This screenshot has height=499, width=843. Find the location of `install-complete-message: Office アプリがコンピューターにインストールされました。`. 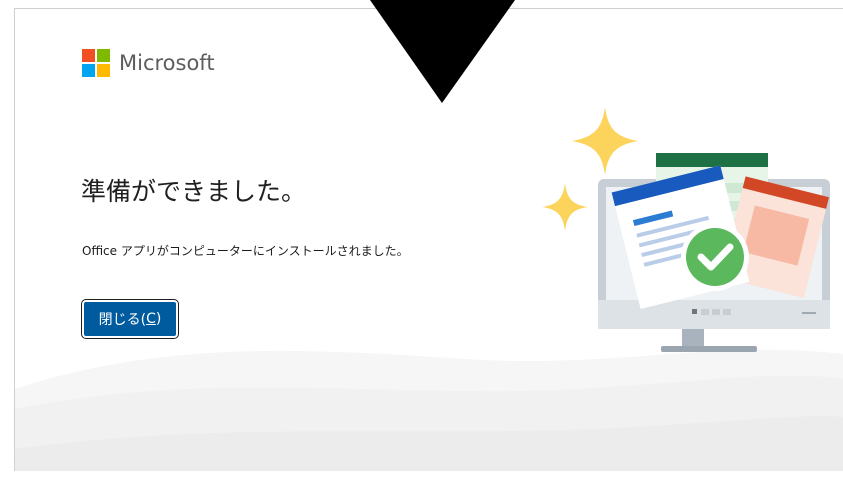

install-complete-message: Office アプリがコンピューターにインストールされました。 is located at coordinates (245, 251).